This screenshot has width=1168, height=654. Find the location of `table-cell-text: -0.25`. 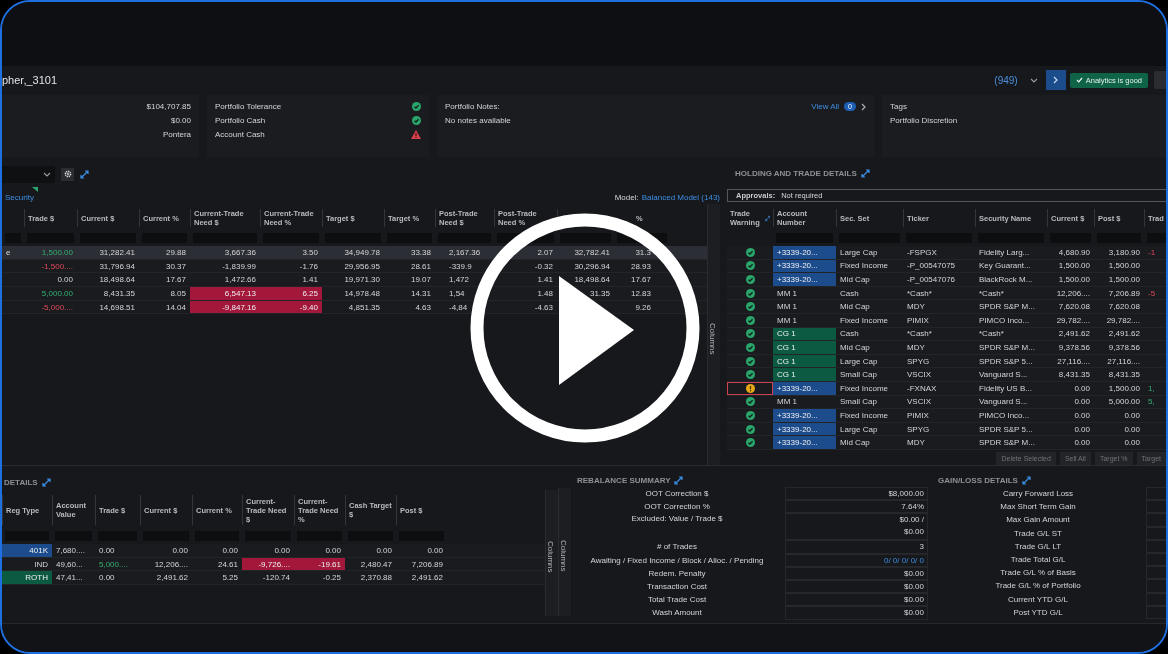

table-cell-text: -0.25 is located at coordinates (331, 578).